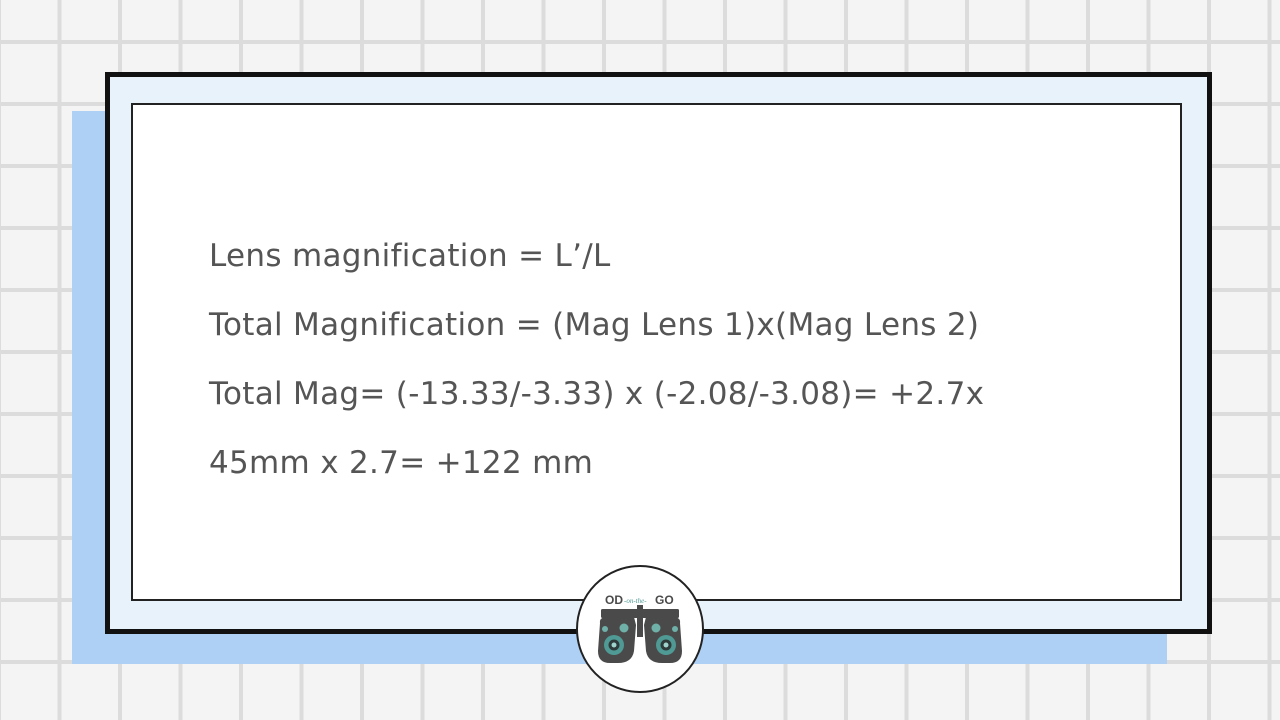  I want to click on logo-text-od: OD, so click(614, 600).